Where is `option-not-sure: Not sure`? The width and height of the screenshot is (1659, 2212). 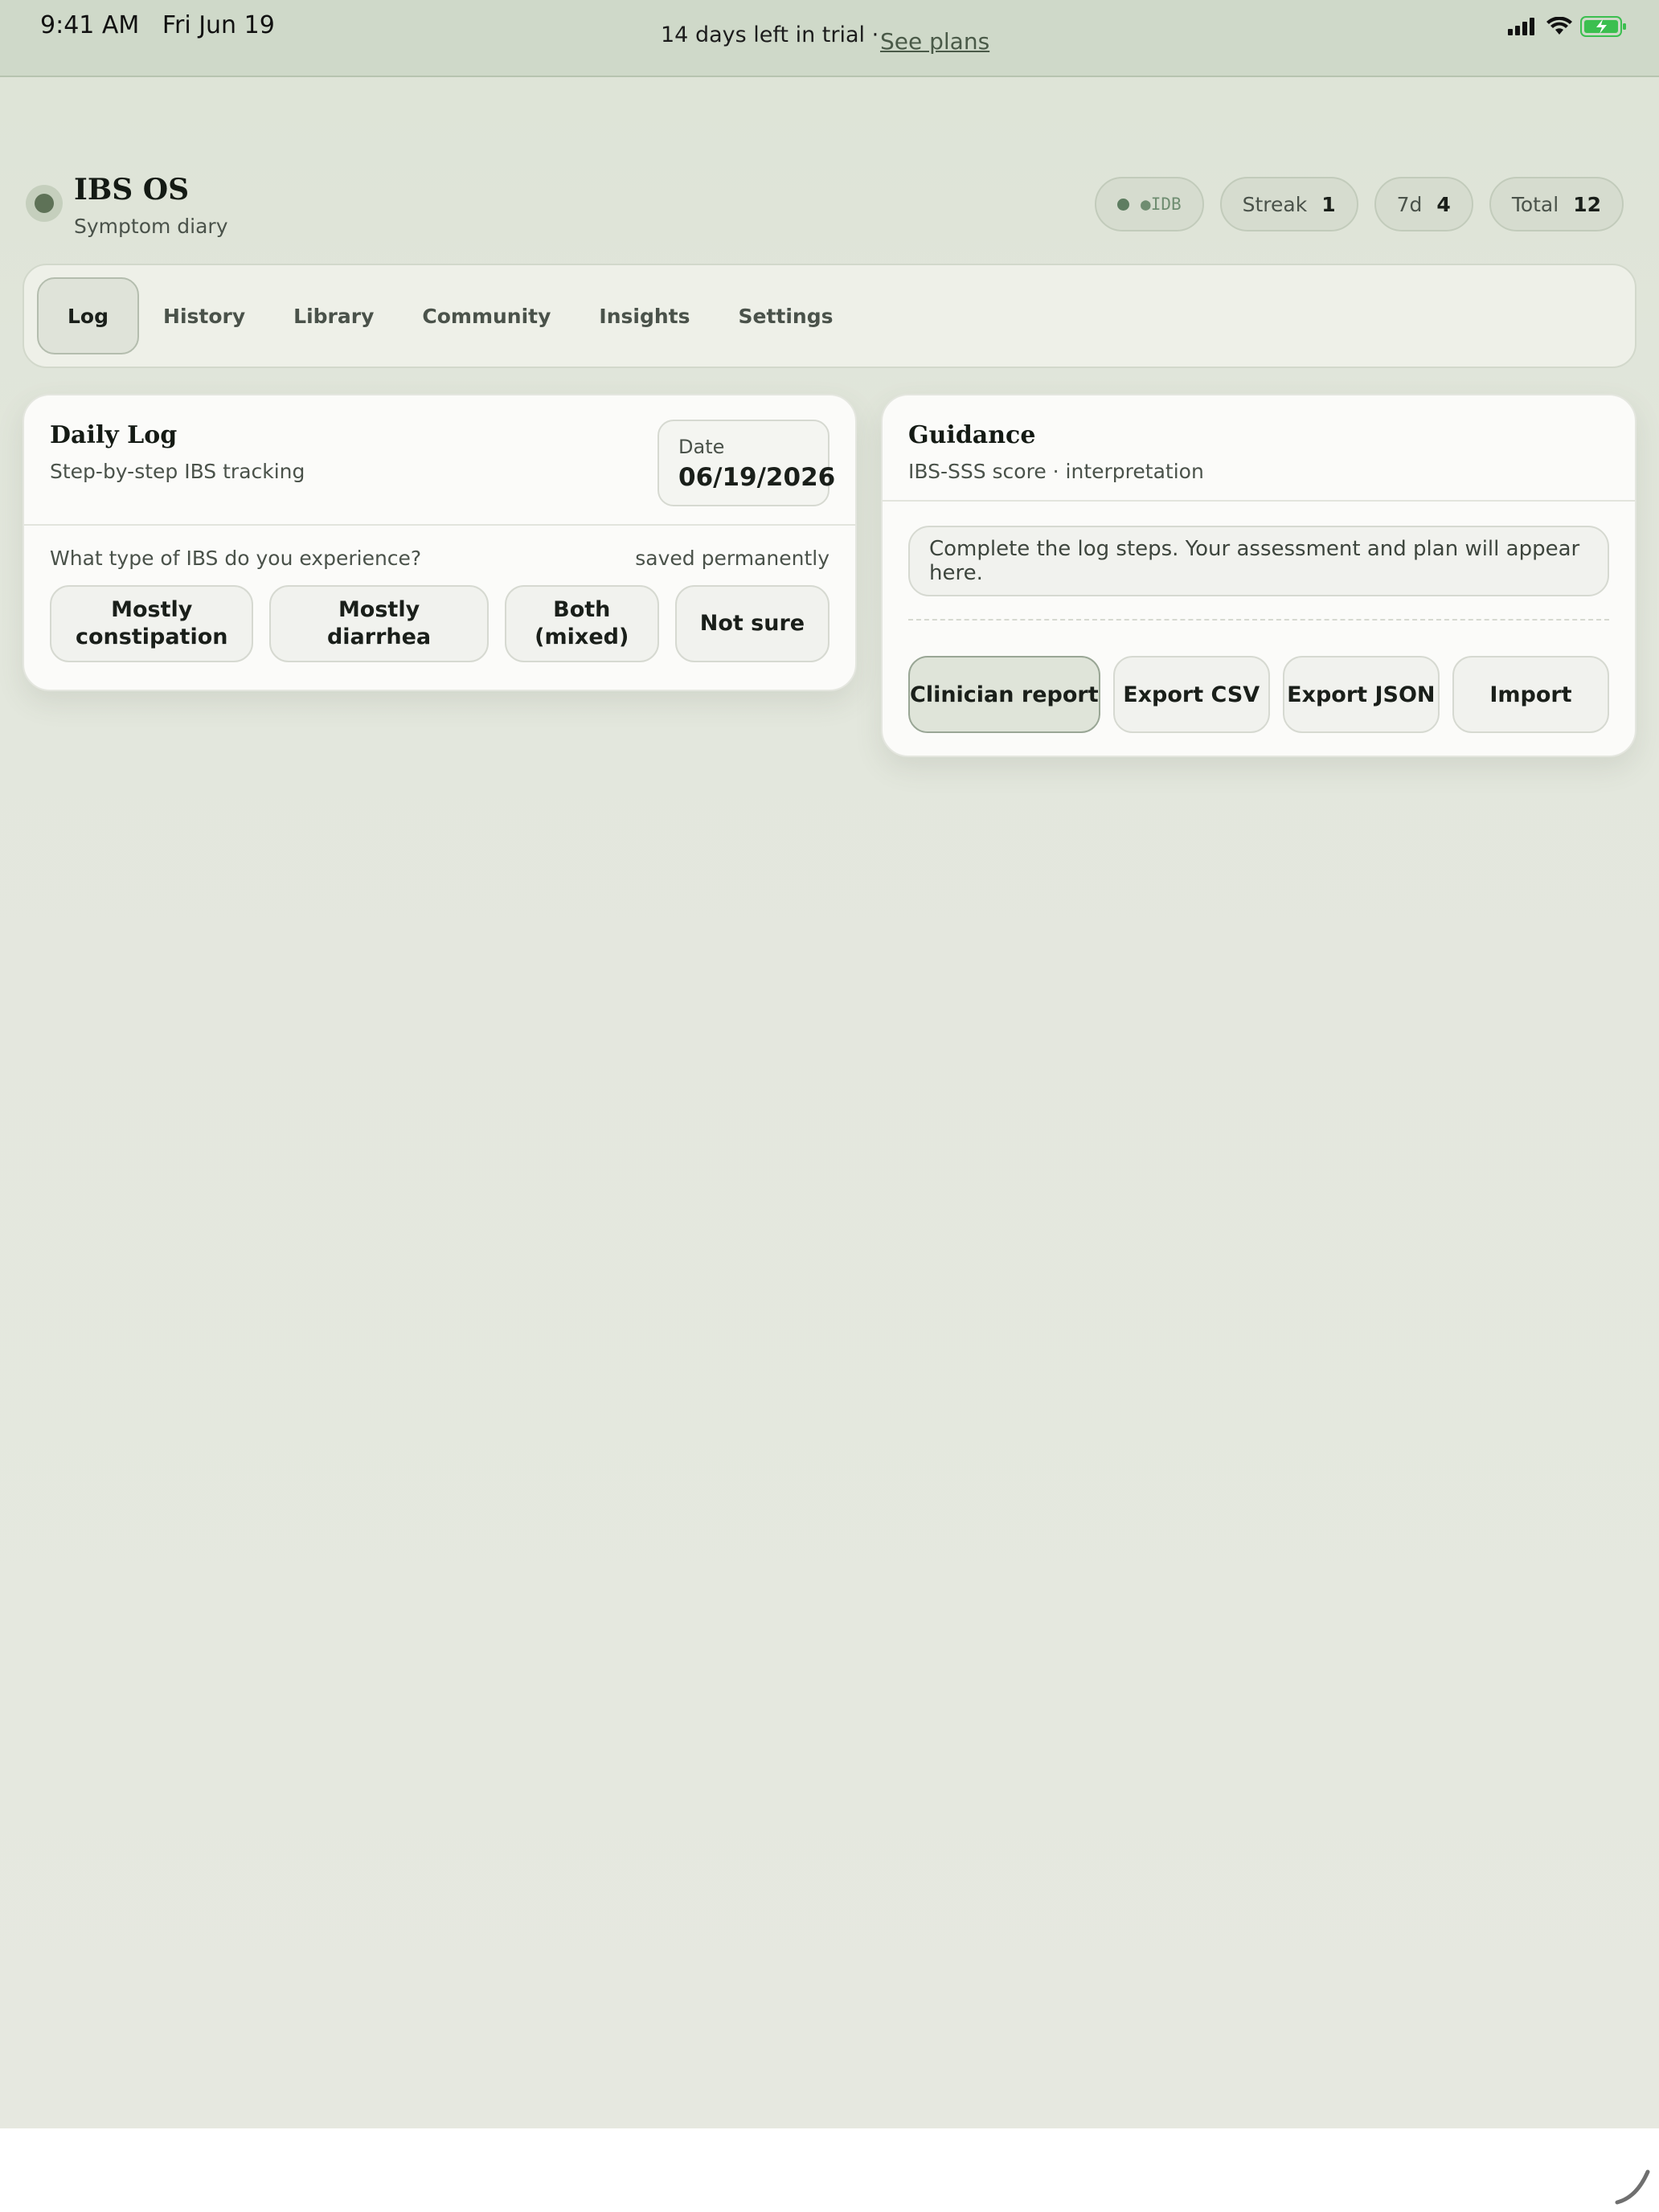
option-not-sure: Not sure is located at coordinates (752, 623).